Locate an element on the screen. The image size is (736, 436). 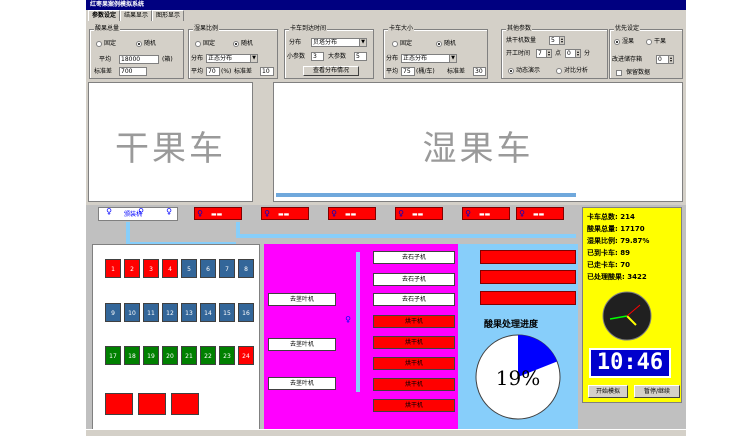
radio-label: 干果 is located at coordinates (660, 41).